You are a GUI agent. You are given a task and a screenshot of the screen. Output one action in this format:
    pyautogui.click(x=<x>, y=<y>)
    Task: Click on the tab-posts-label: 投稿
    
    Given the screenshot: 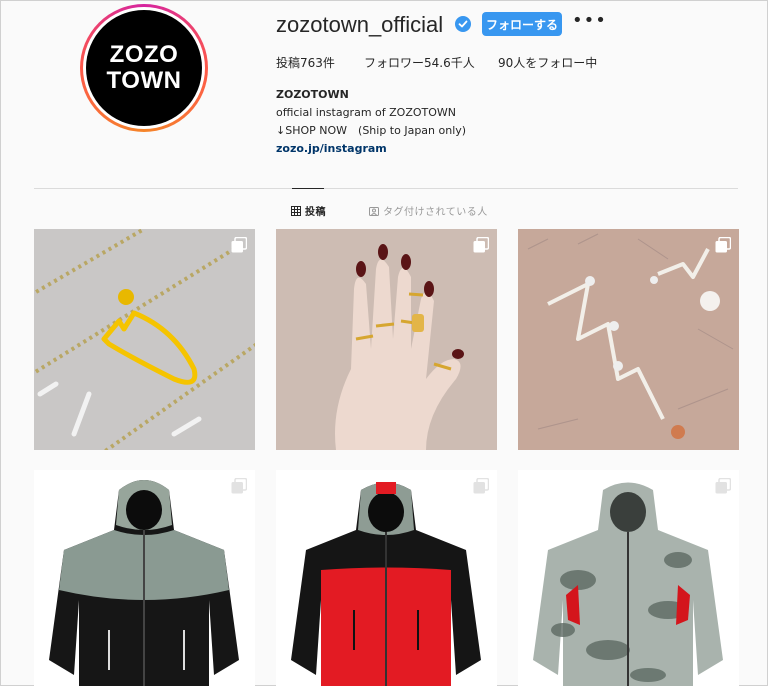 What is the action you would take?
    pyautogui.click(x=315, y=212)
    